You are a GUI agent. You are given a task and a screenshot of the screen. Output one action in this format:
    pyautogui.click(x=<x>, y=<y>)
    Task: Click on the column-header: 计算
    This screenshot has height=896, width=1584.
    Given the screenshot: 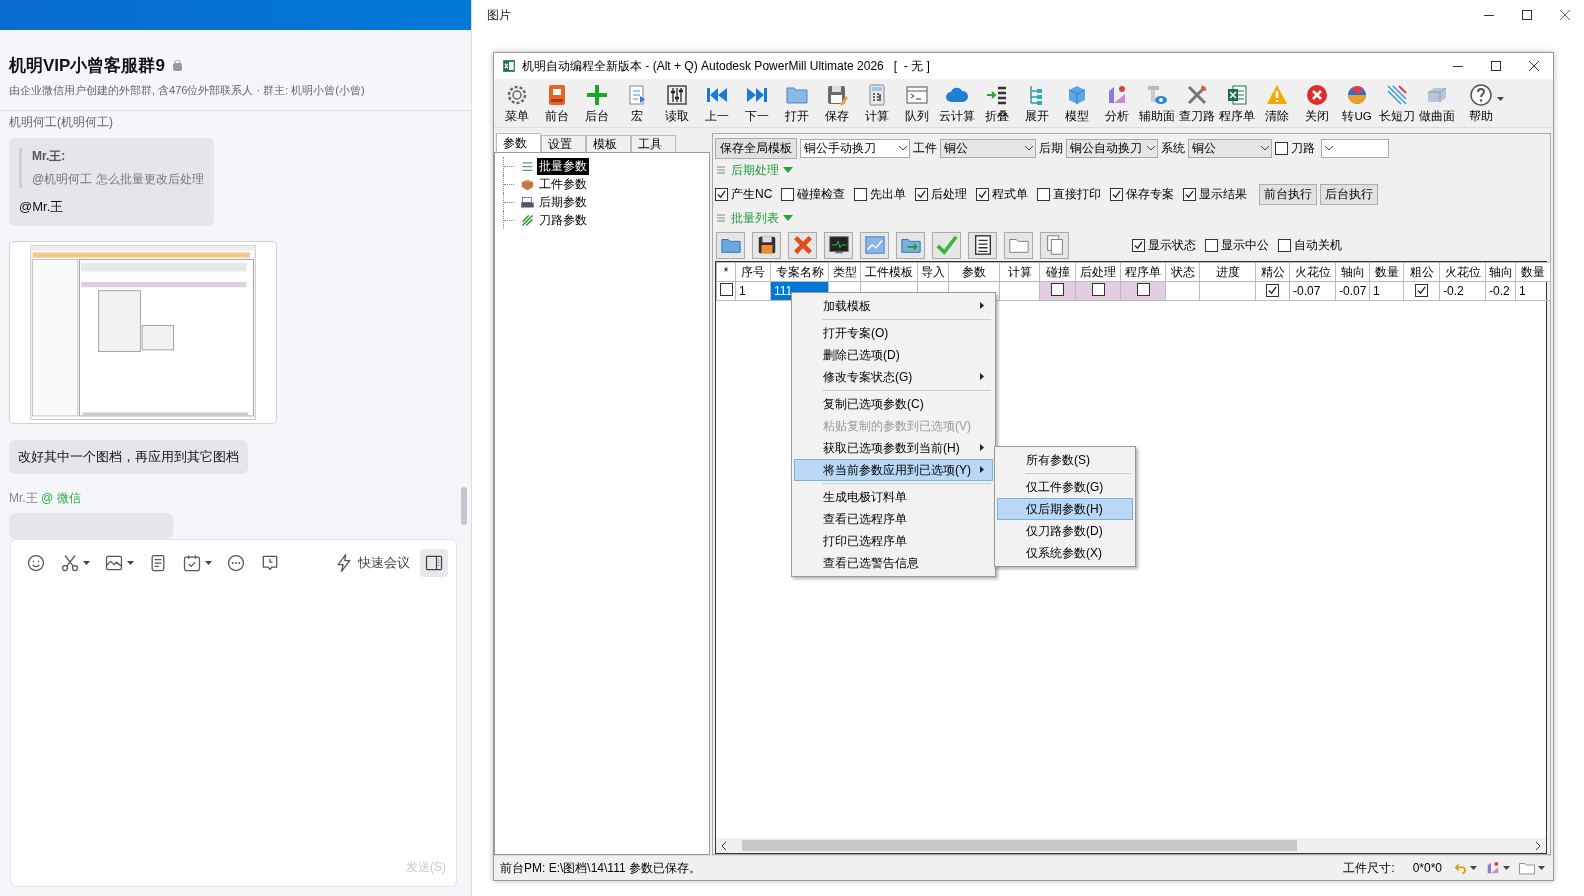 What is the action you would take?
    pyautogui.click(x=1019, y=272)
    